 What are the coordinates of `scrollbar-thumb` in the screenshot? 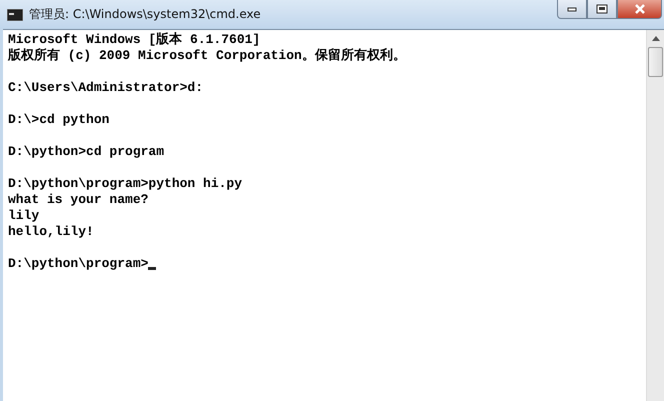 It's located at (655, 62).